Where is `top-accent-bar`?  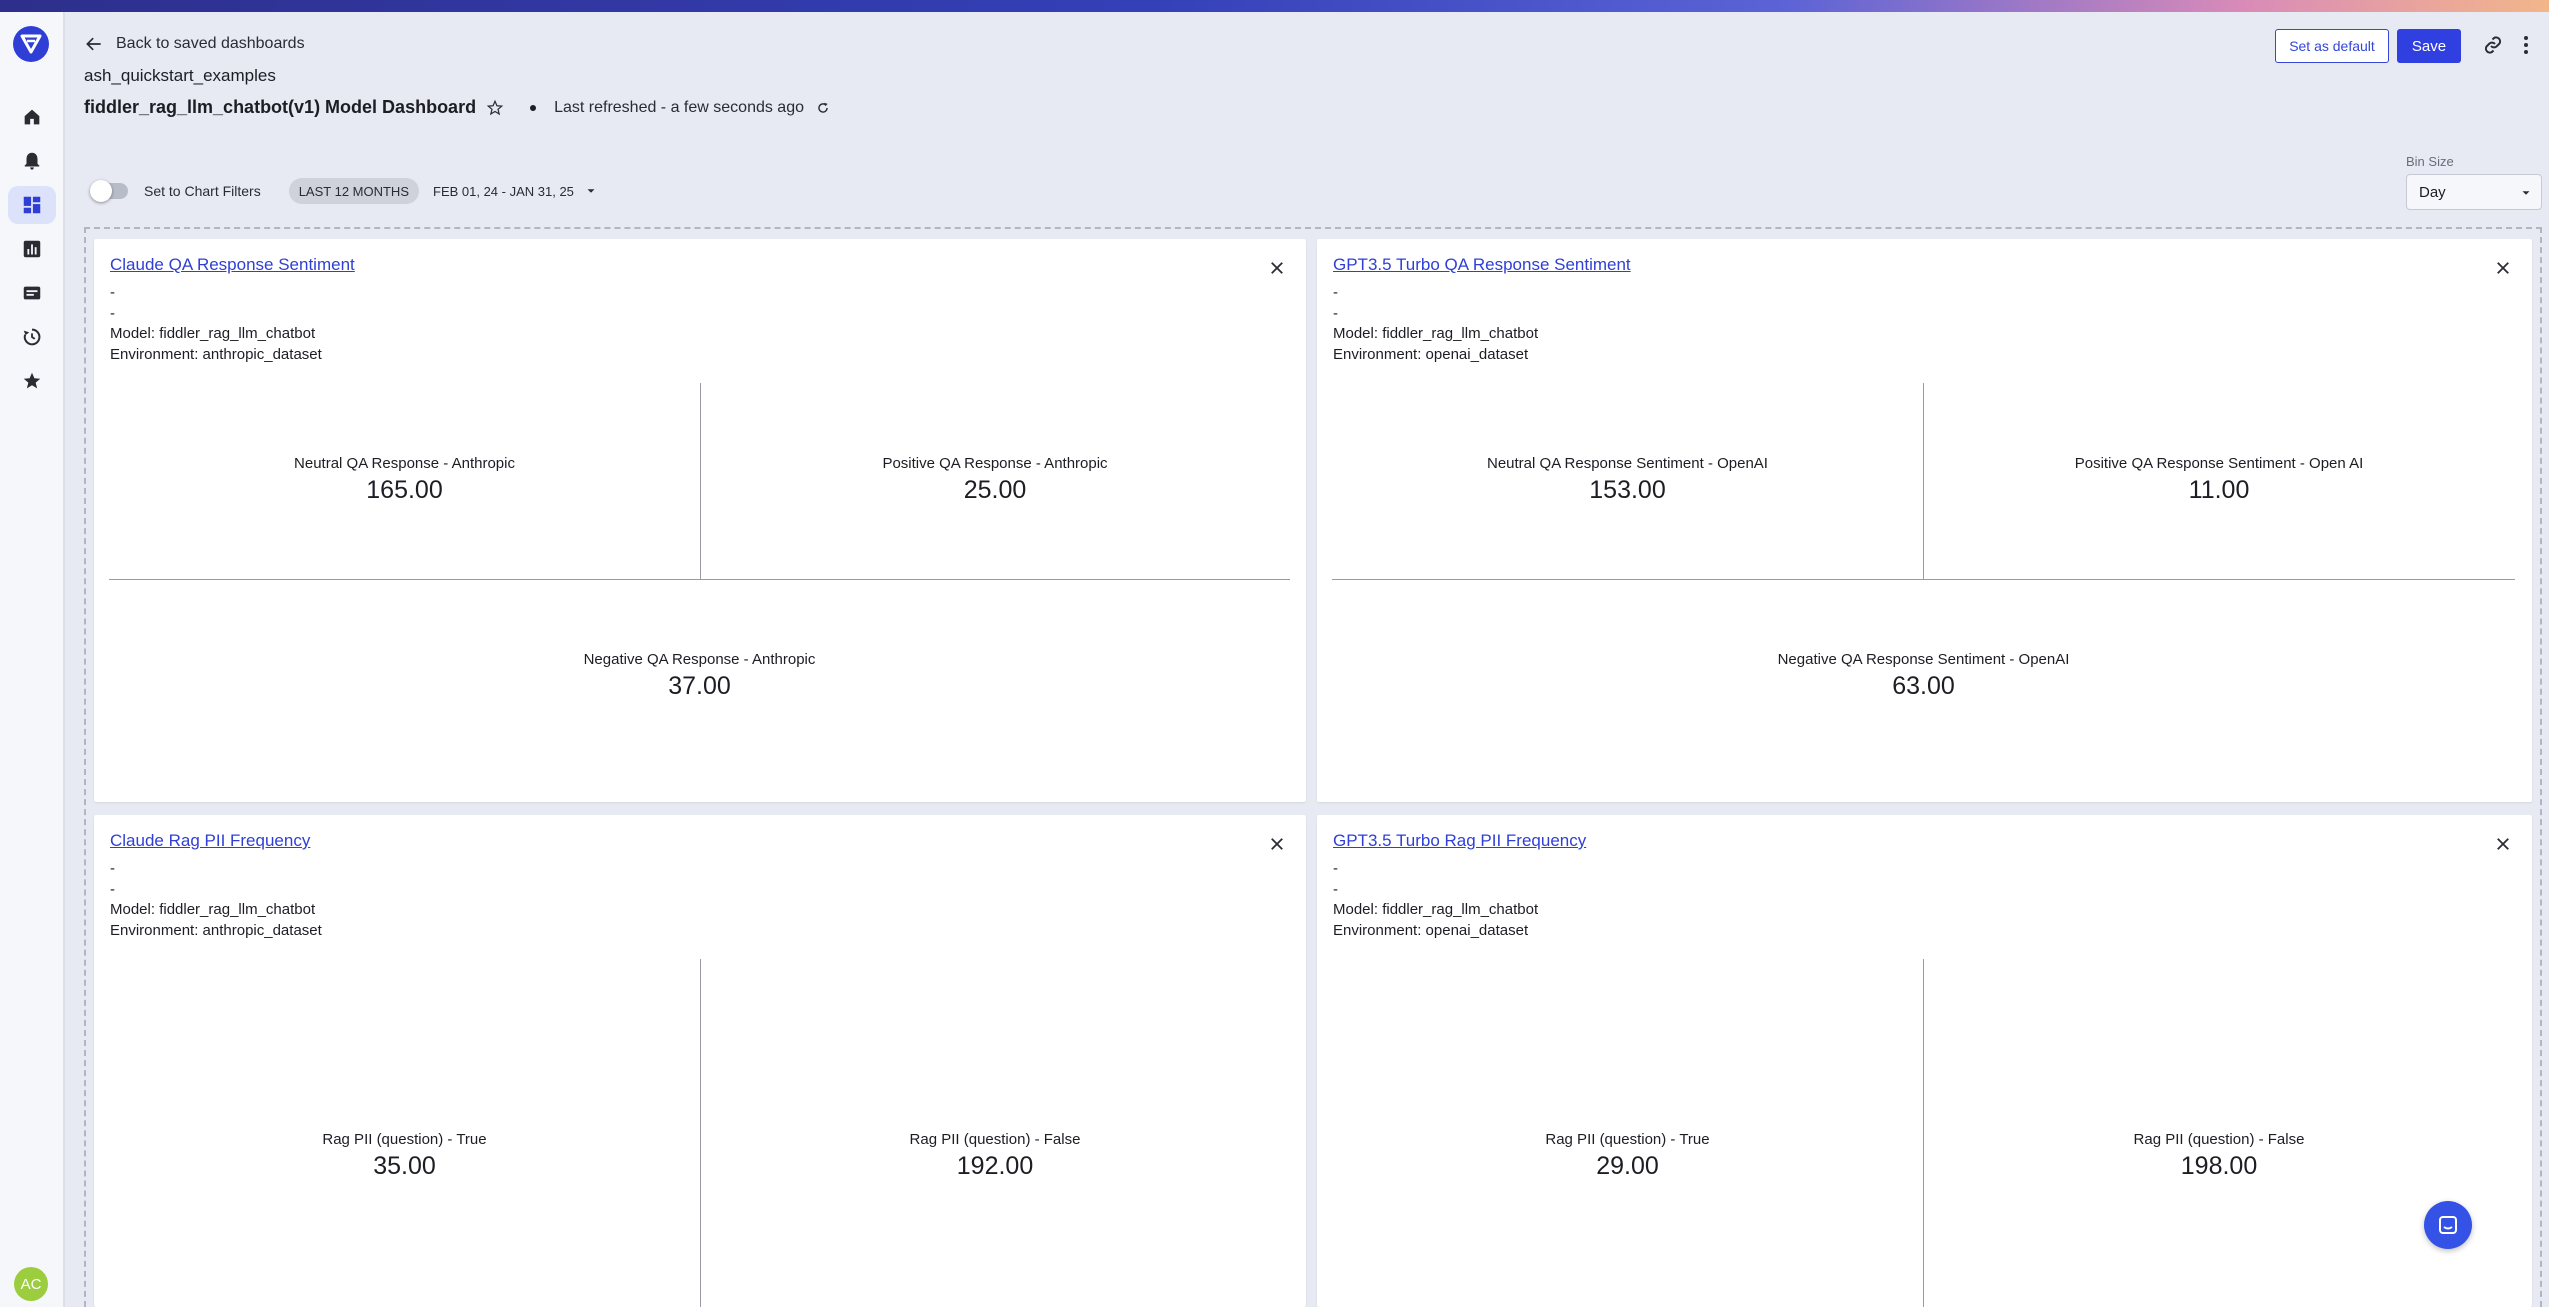 top-accent-bar is located at coordinates (1274, 6).